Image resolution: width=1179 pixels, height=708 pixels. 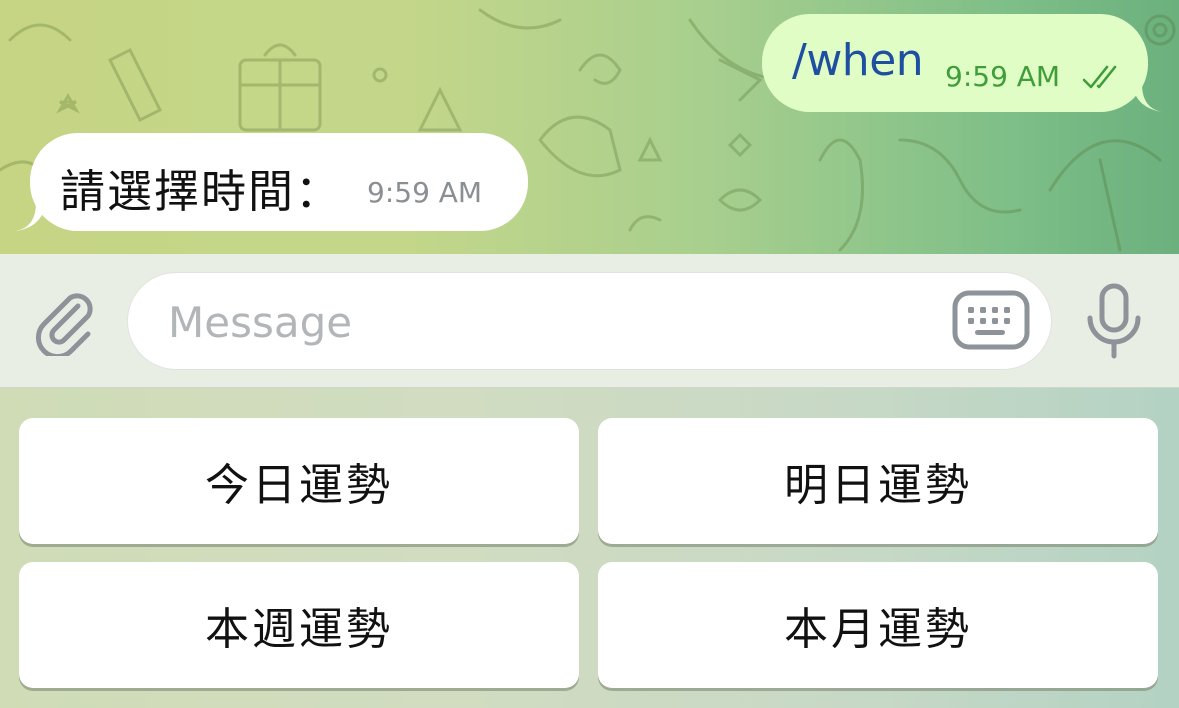 What do you see at coordinates (878, 625) in the screenshot?
I see `reply-button-this-month: 本月運勢` at bounding box center [878, 625].